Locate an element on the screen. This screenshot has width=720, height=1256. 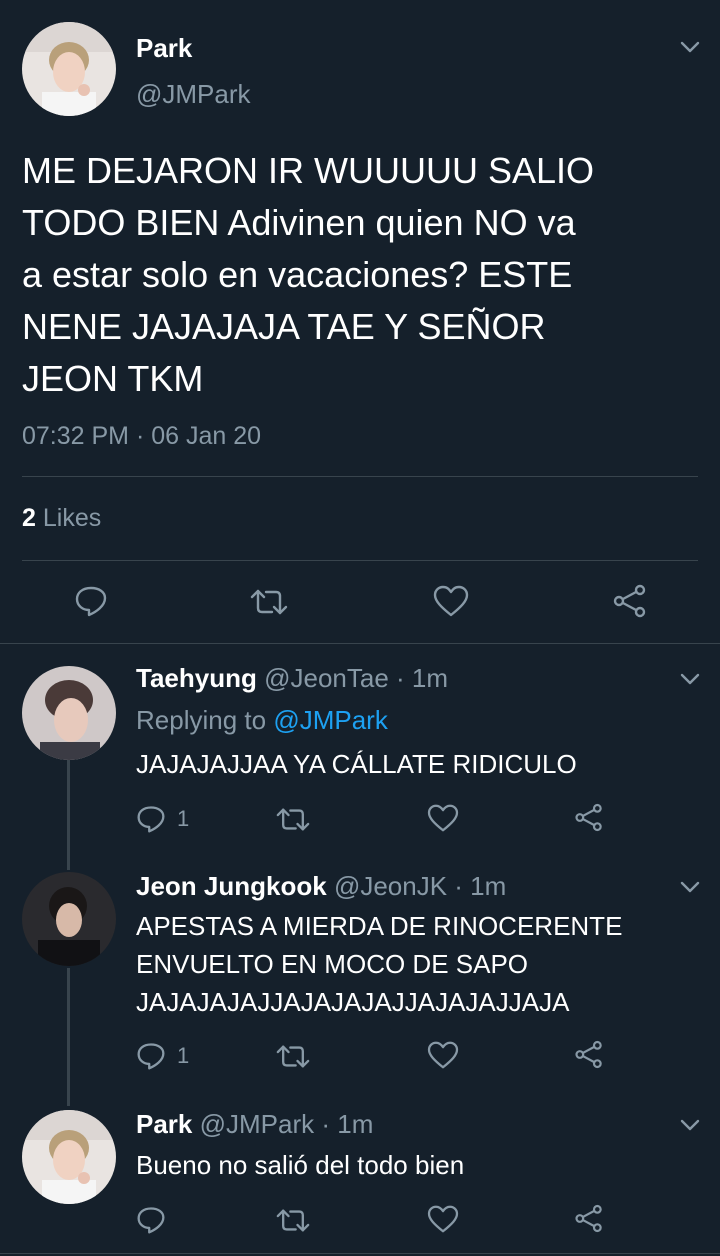
replying-to: Replying to @JMPark is located at coordinates (262, 720).